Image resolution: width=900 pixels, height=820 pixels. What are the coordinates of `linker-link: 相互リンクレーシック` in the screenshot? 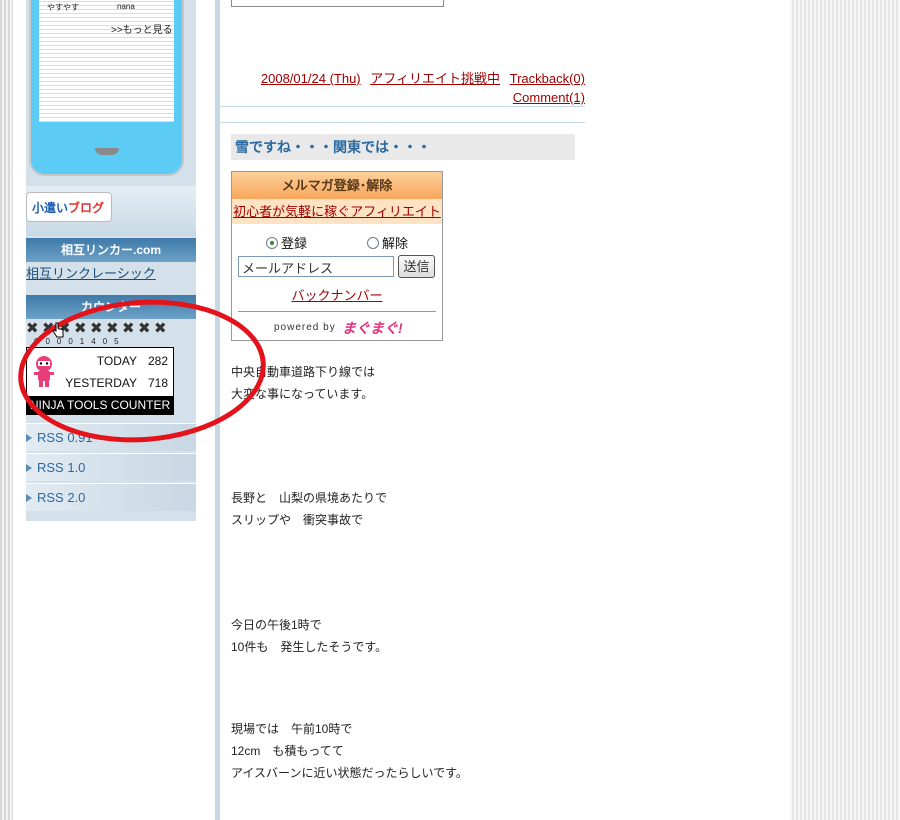 It's located at (91, 272).